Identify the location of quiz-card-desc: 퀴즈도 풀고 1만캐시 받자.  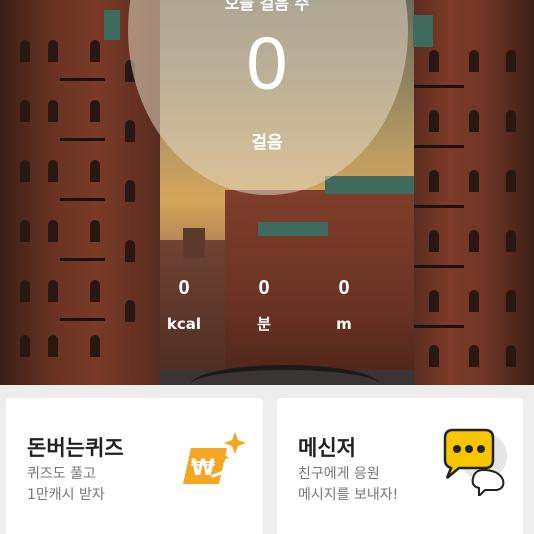
(66, 484).